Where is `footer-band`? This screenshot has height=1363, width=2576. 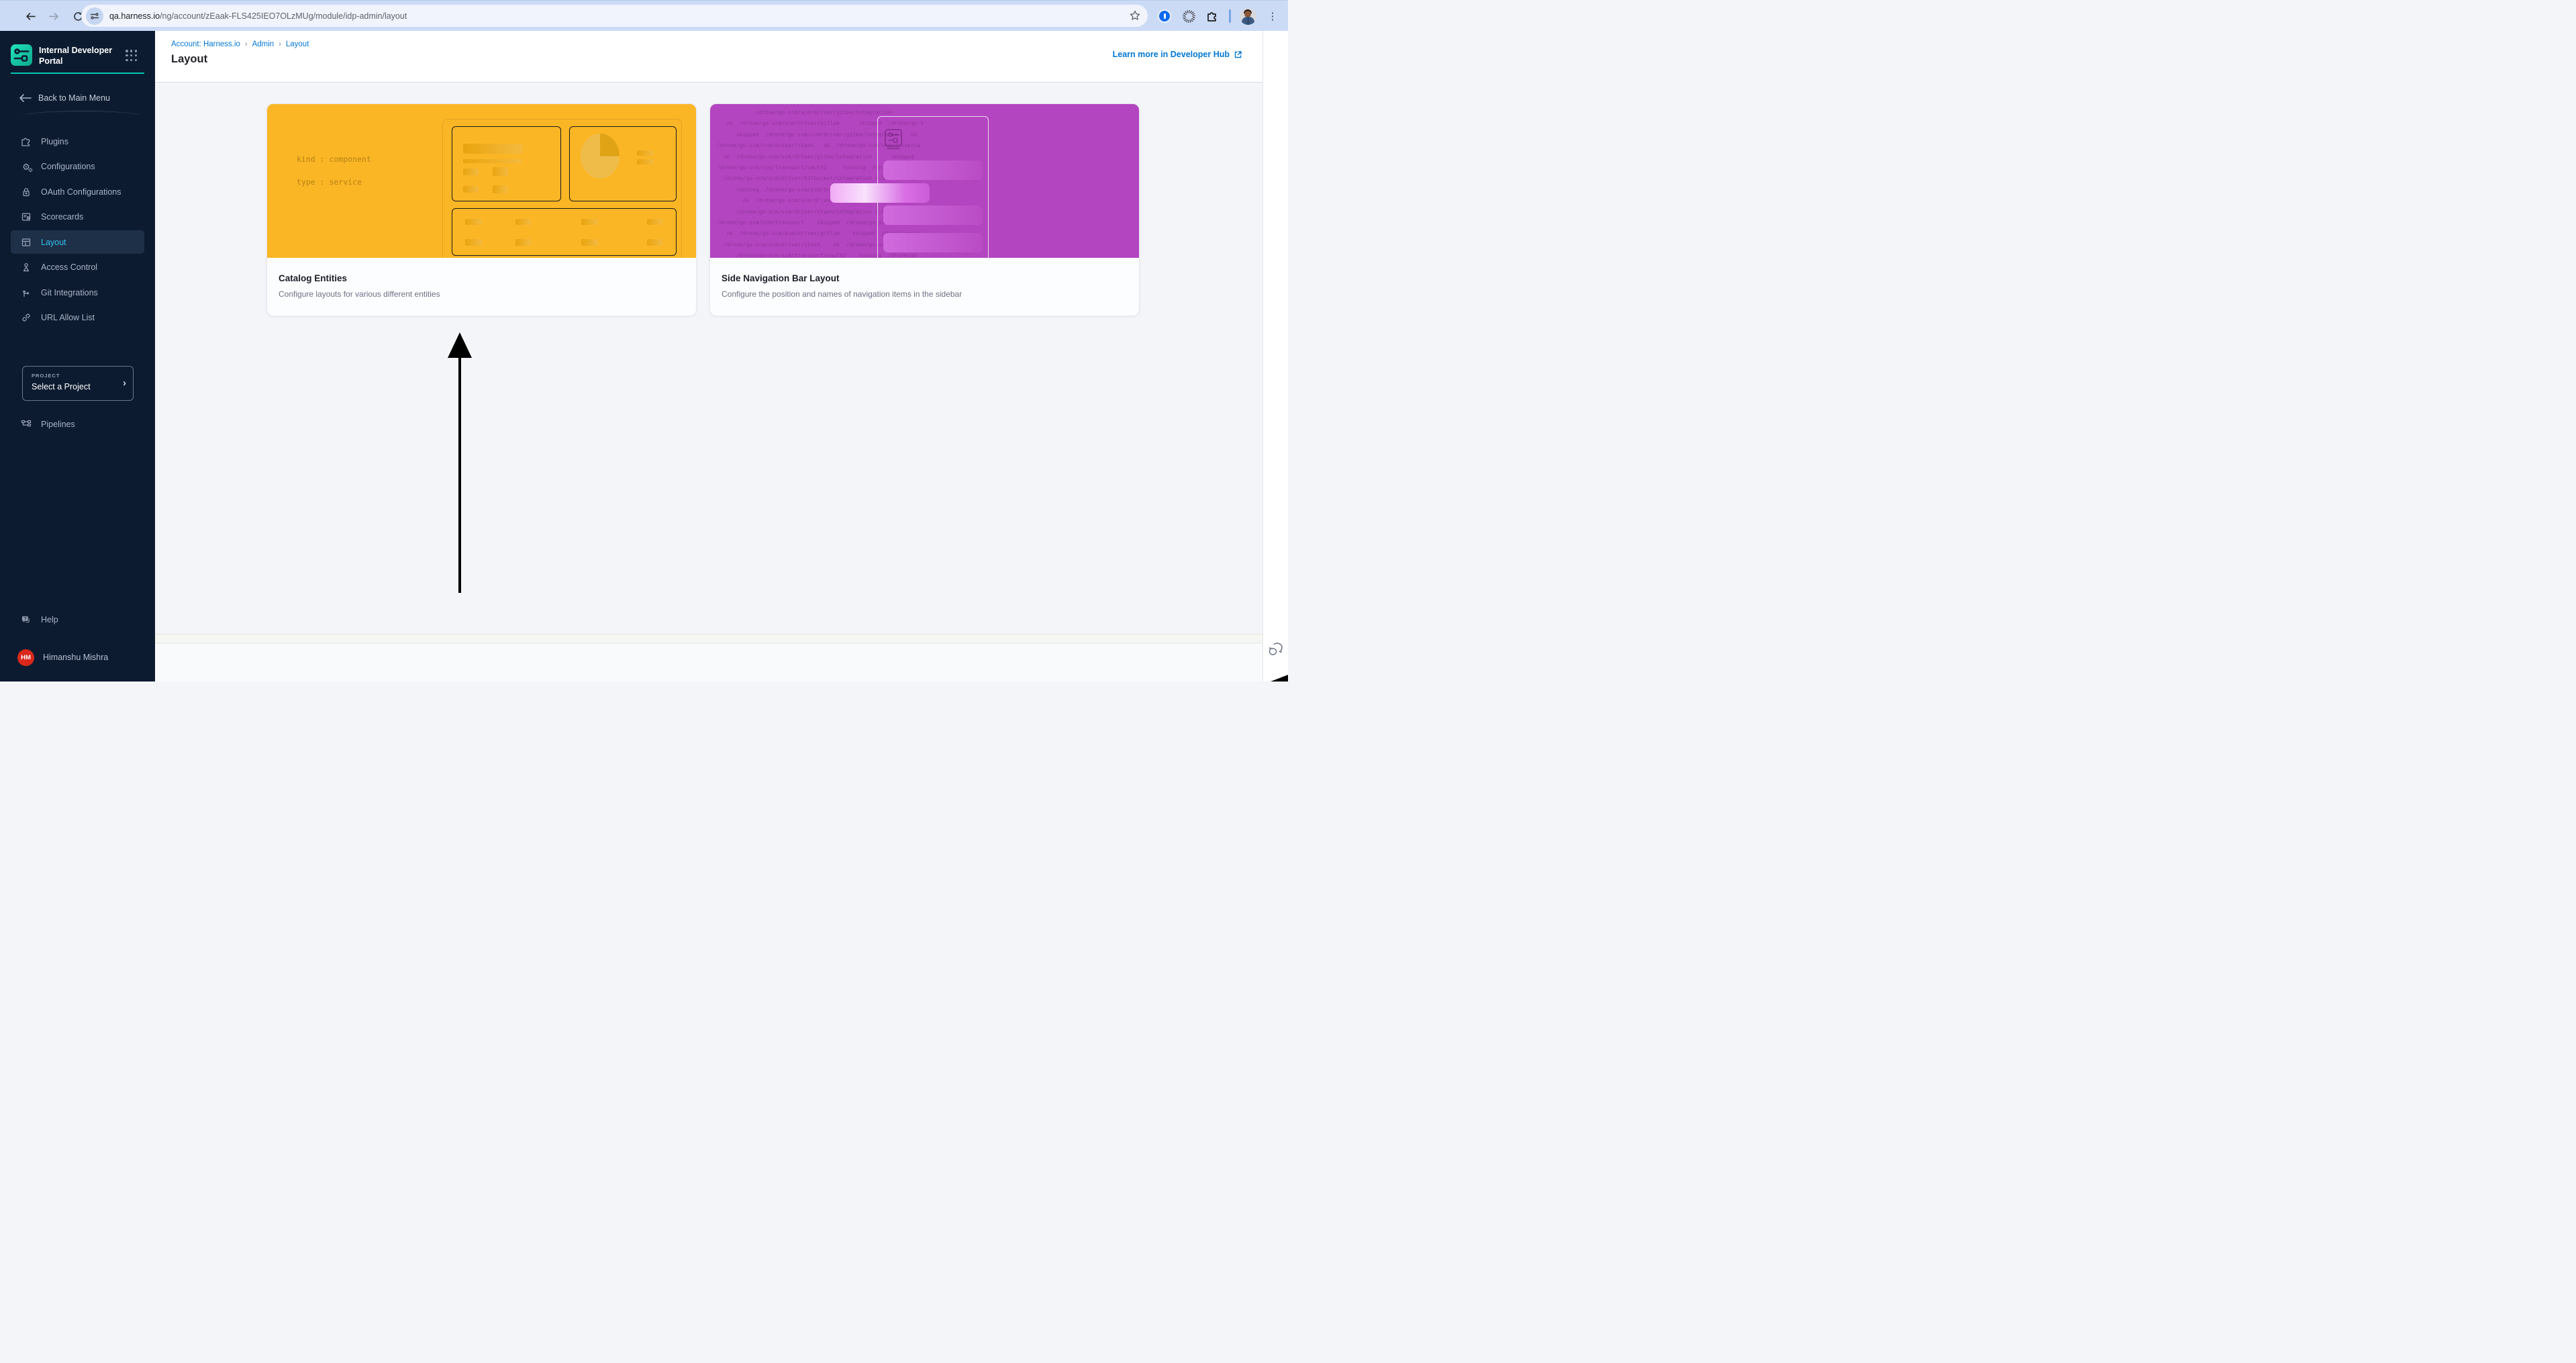 footer-band is located at coordinates (708, 638).